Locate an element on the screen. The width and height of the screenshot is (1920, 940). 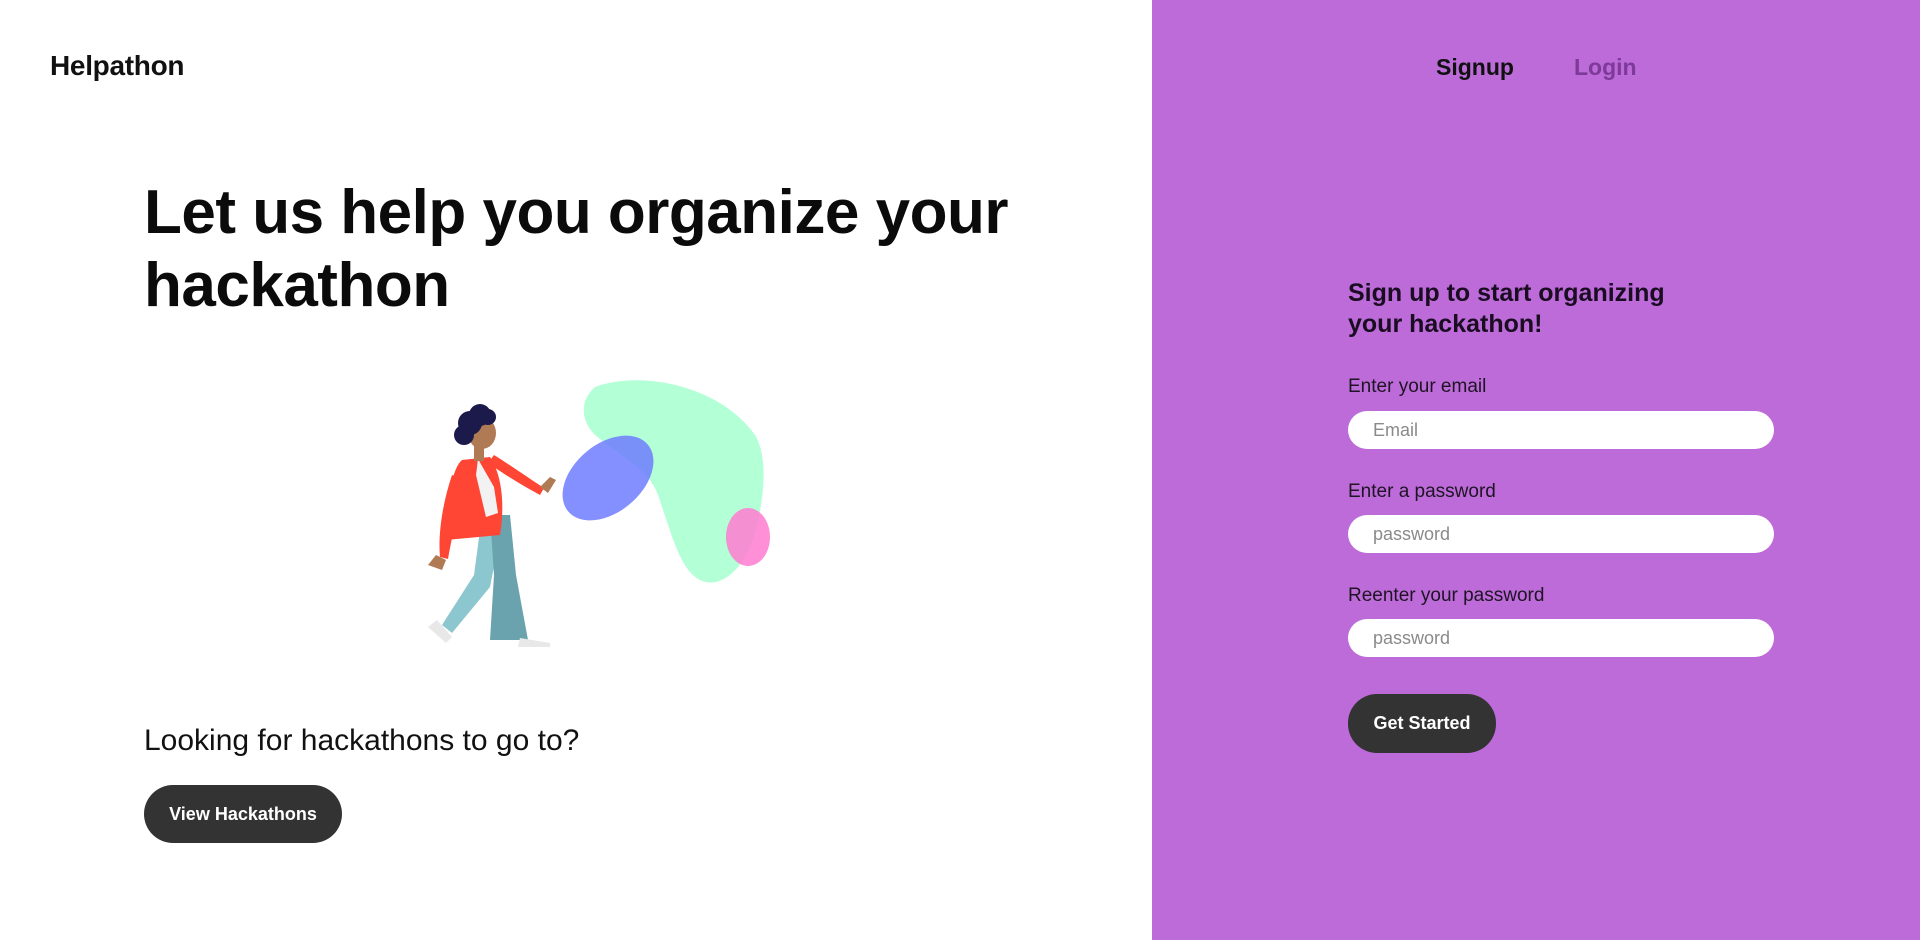
nav-signup-link: Signup is located at coordinates (1475, 67).